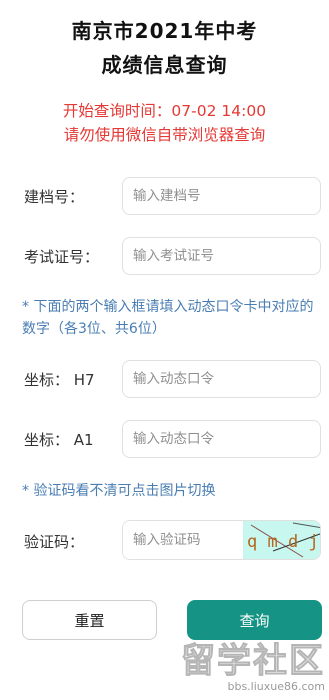  Describe the element at coordinates (164, 135) in the screenshot. I see `notice-browser-warning: 请勿使用微信自带浏览器查询` at that location.